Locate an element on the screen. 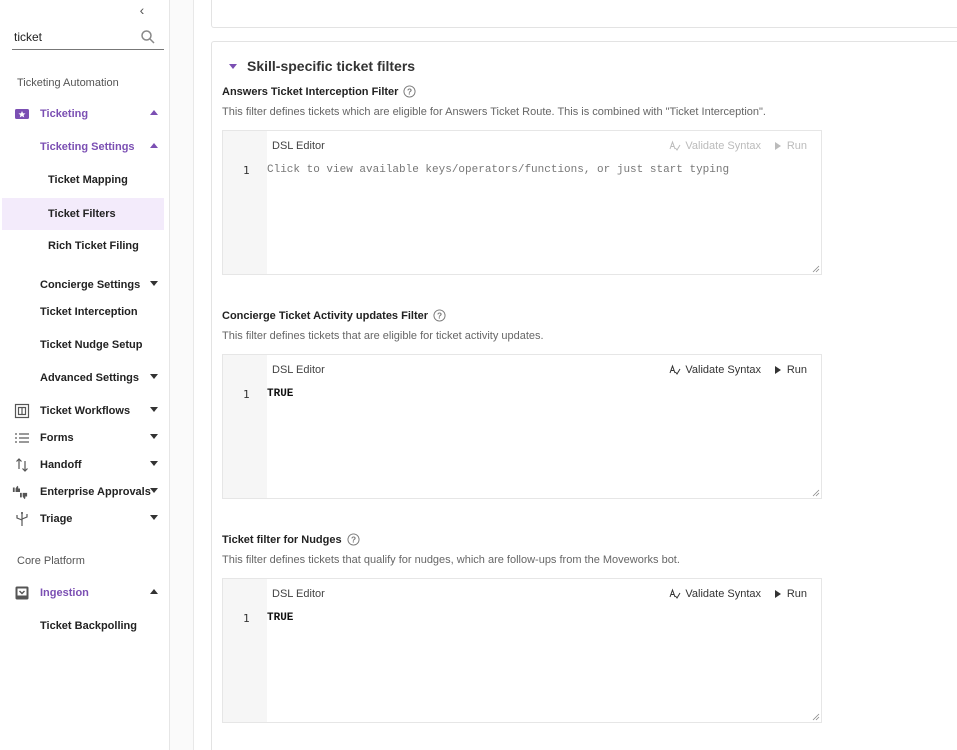 The height and width of the screenshot is (750, 957). sidebar-item-ticketing: Ticketing is located at coordinates (83, 114).